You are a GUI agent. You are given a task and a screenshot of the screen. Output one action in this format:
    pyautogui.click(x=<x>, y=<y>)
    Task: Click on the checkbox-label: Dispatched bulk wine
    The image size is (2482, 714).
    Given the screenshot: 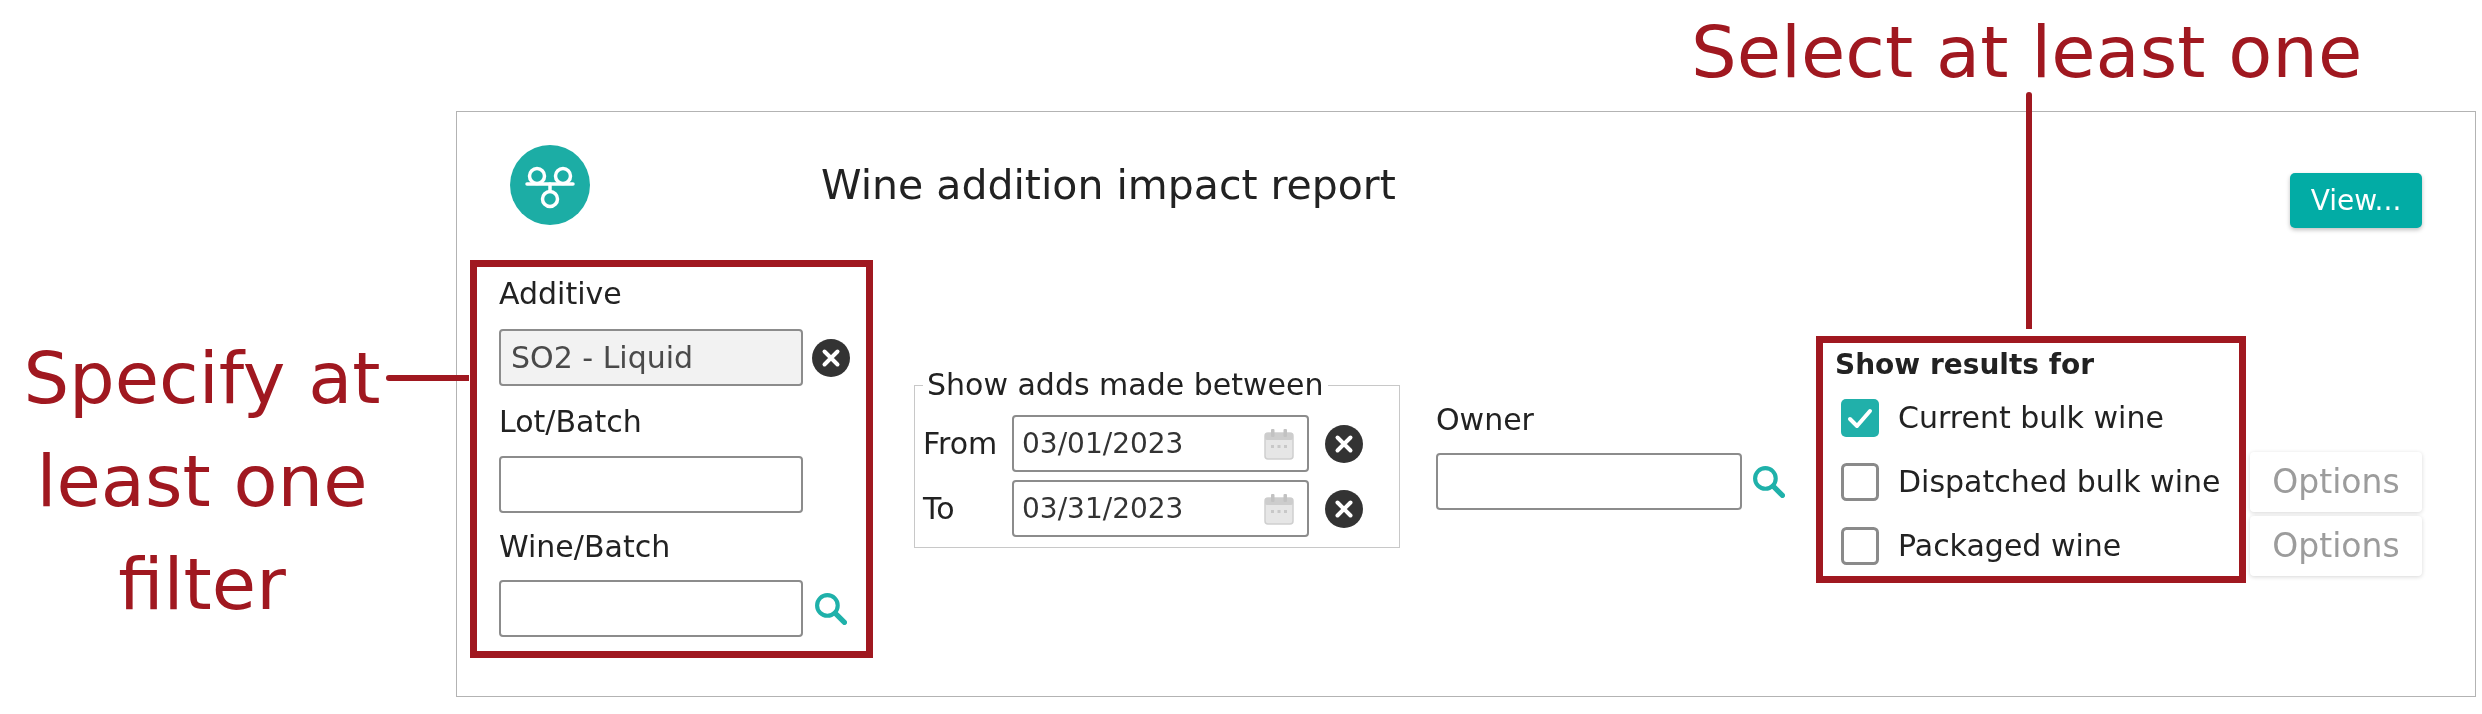 What is the action you would take?
    pyautogui.click(x=2059, y=481)
    